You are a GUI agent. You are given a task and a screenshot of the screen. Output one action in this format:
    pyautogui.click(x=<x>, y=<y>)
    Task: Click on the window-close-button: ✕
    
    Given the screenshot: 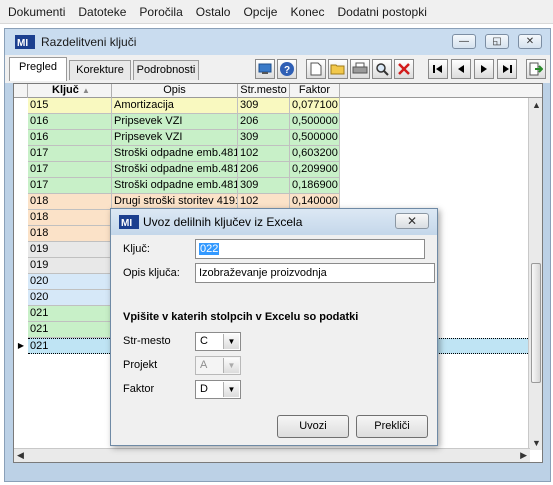 What is the action you would take?
    pyautogui.click(x=530, y=41)
    